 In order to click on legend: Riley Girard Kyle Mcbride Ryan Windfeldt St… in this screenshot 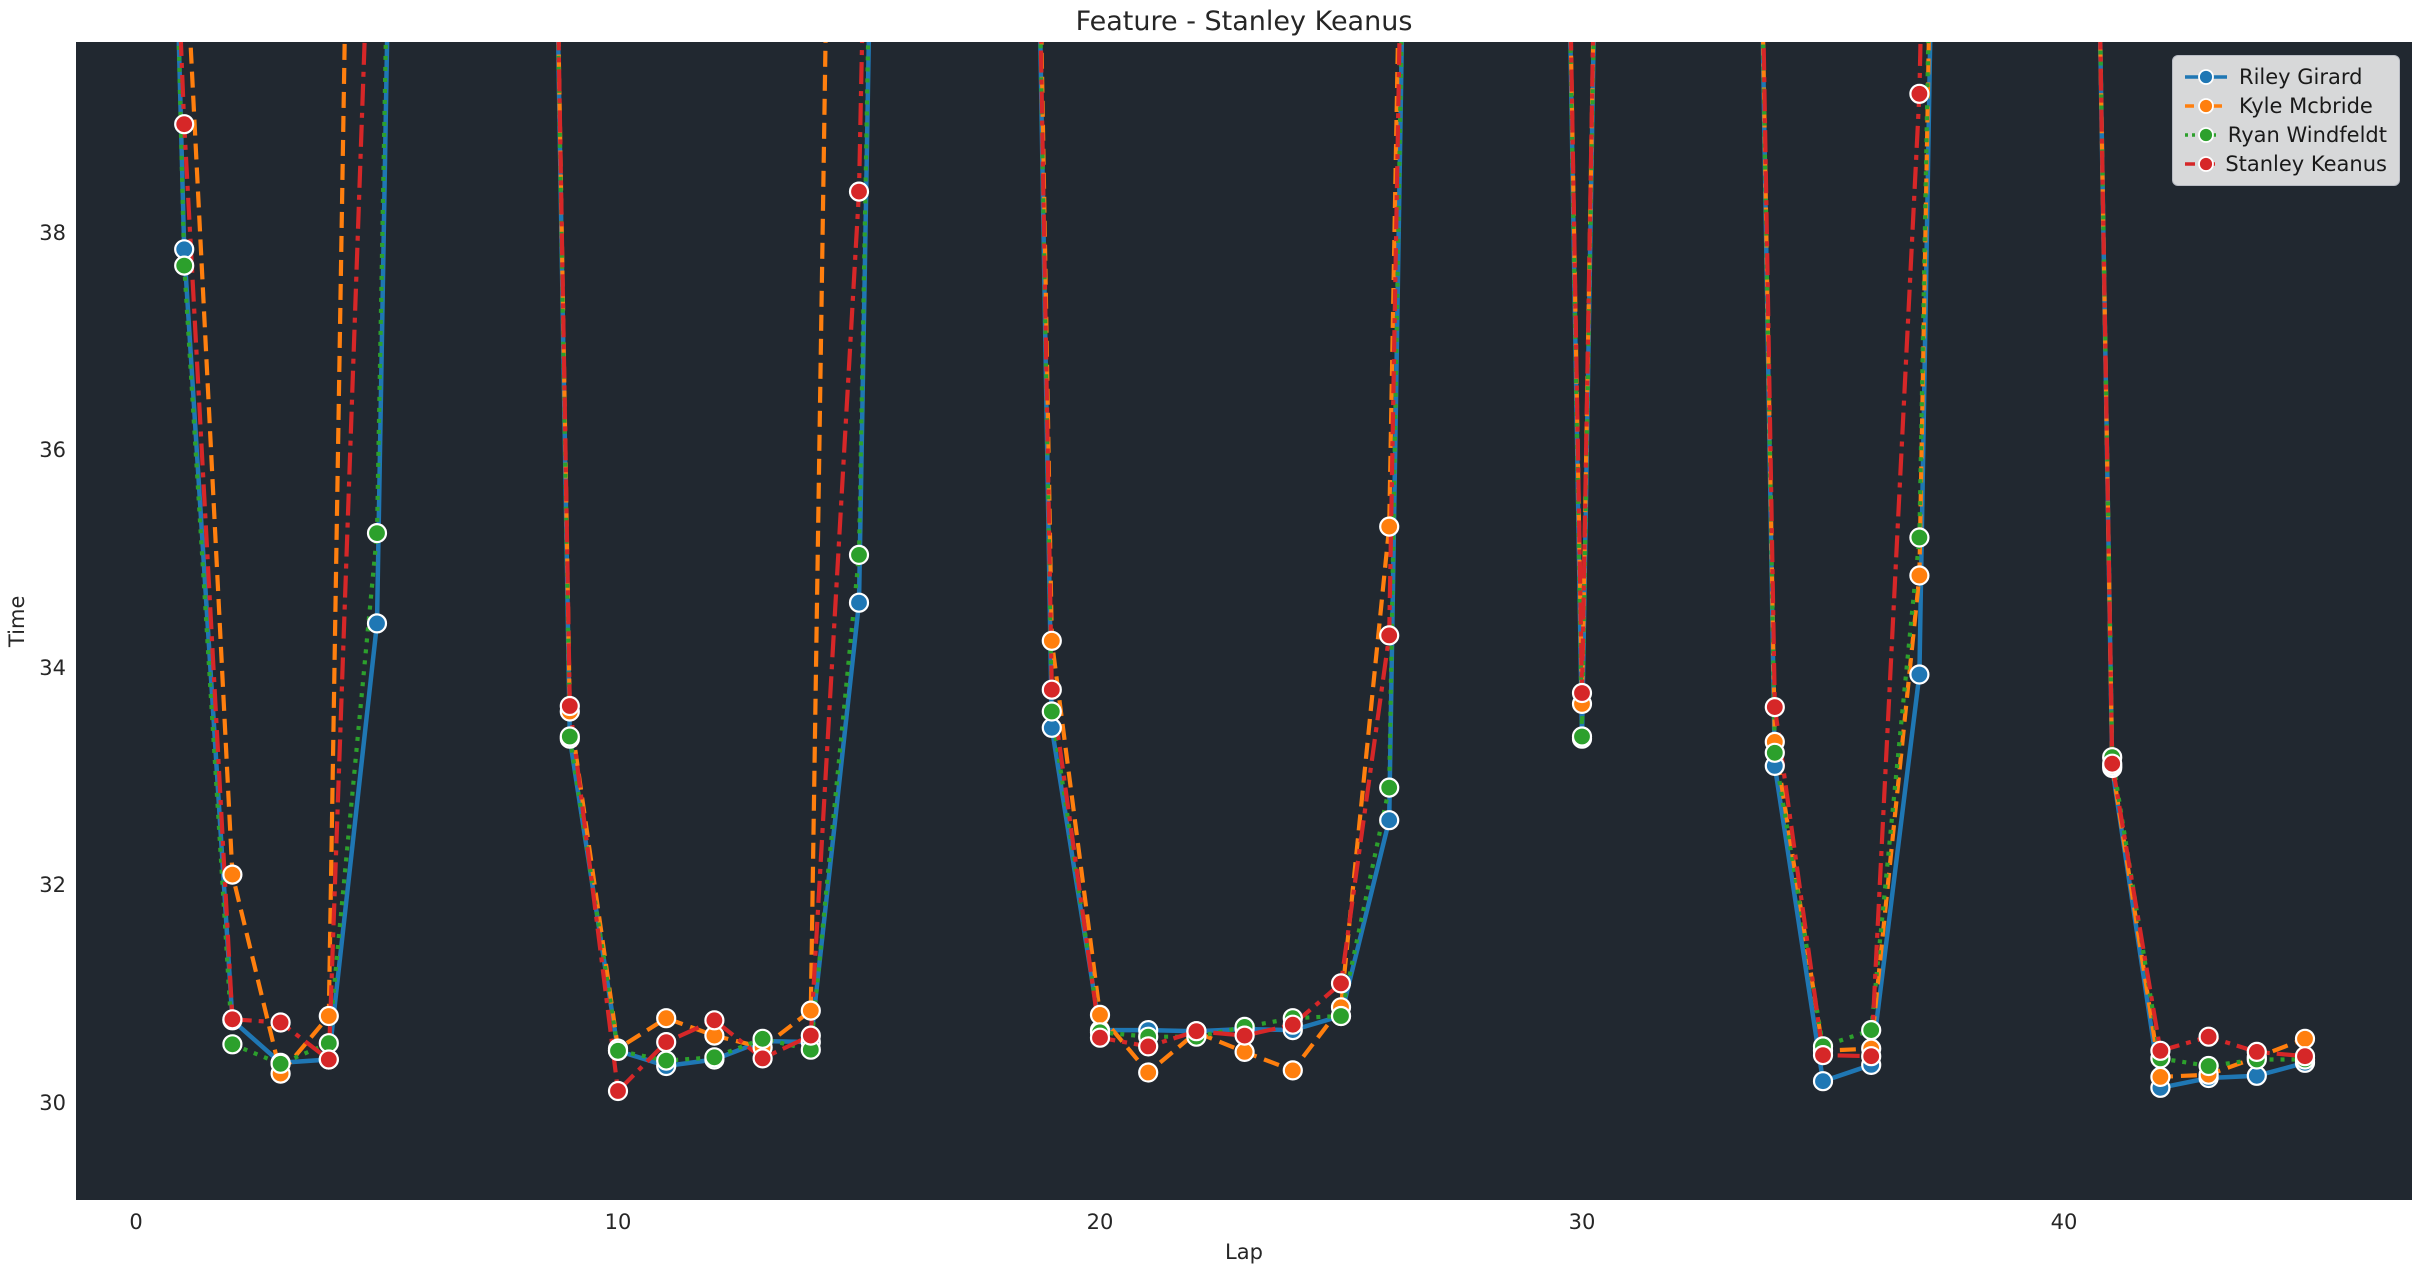, I will do `click(2286, 120)`.